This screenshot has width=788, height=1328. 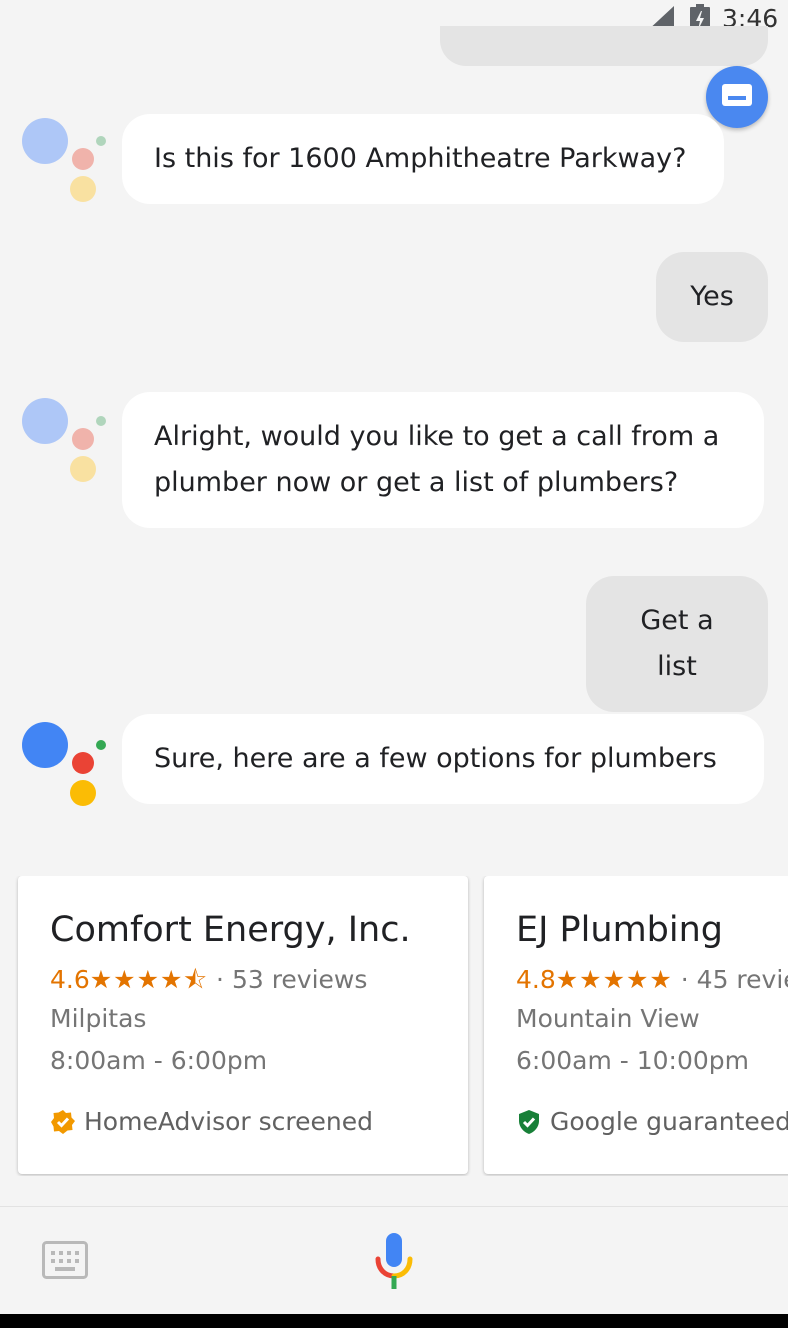 What do you see at coordinates (229, 1121) in the screenshot?
I see `badge-label: HomeAdvisor screened` at bounding box center [229, 1121].